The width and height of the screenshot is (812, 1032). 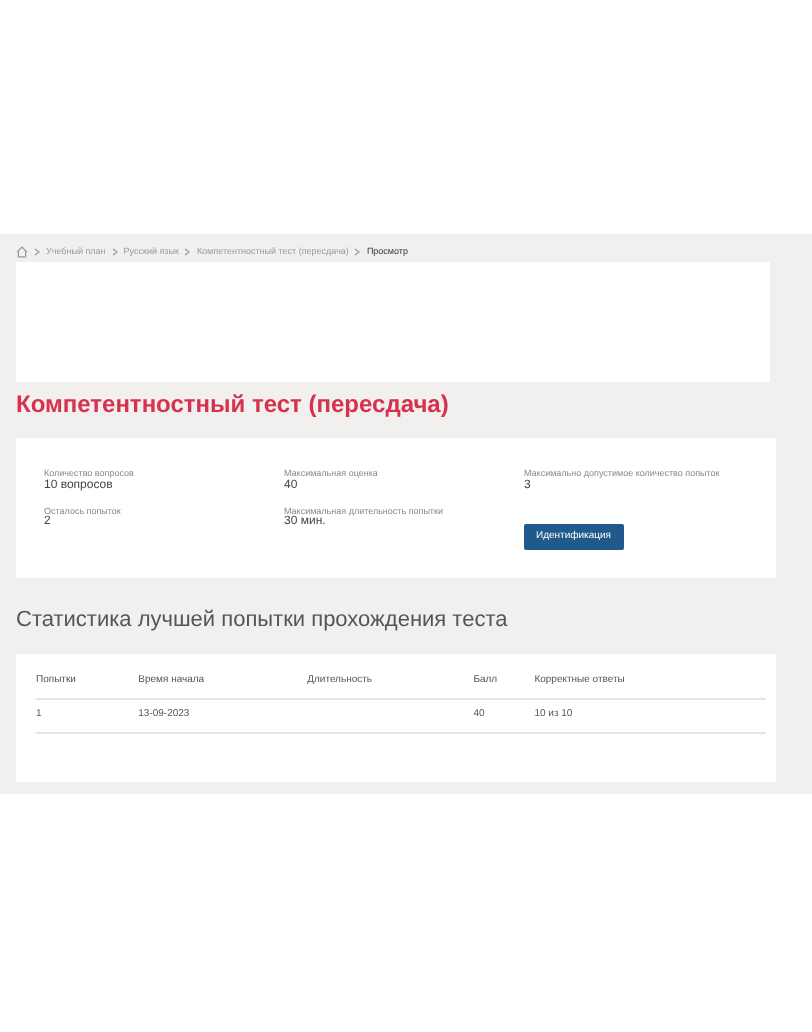 What do you see at coordinates (263, 621) in the screenshot?
I see `section-heading: Статистика лучшей попытки прохождения теста` at bounding box center [263, 621].